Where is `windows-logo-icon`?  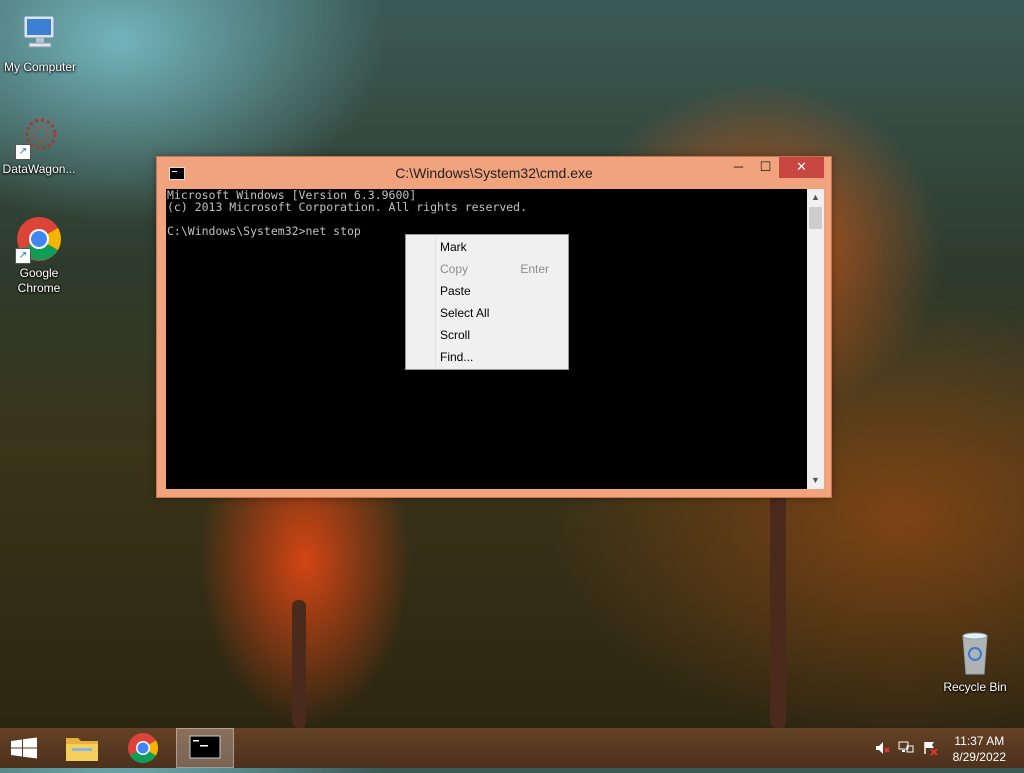
windows-logo-icon is located at coordinates (24, 748).